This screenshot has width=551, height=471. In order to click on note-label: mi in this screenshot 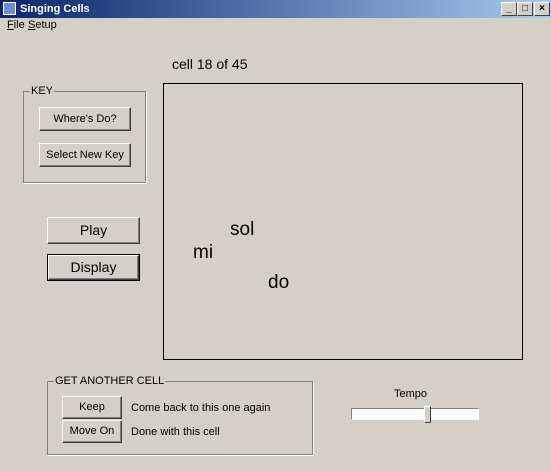, I will do `click(203, 252)`.